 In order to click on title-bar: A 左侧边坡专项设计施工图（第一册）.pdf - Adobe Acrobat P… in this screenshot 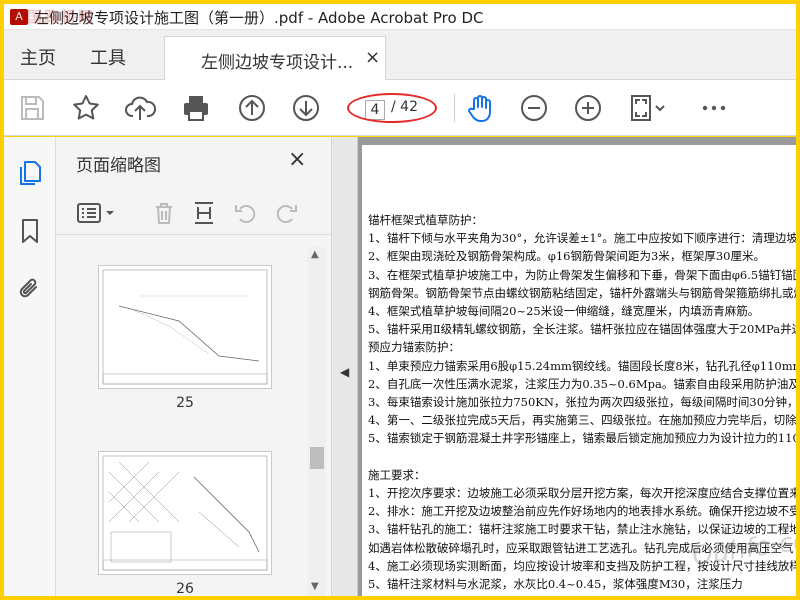, I will do `click(400, 17)`.